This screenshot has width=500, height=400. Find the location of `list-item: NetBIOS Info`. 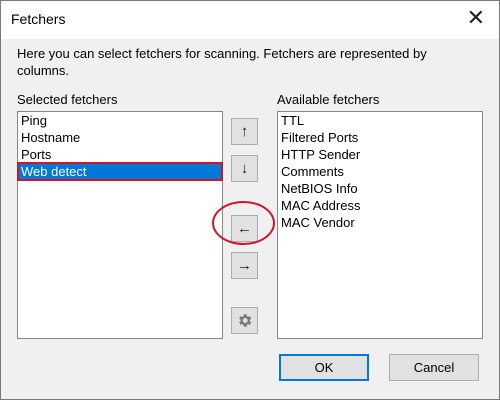

list-item: NetBIOS Info is located at coordinates (380, 188).